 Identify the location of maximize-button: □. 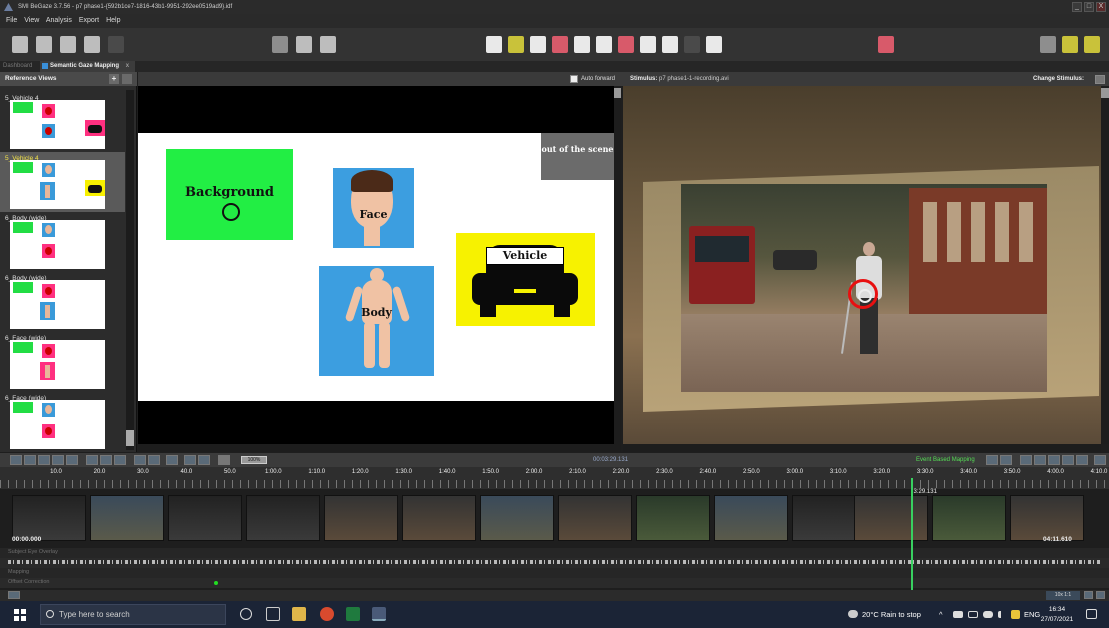
(1089, 7).